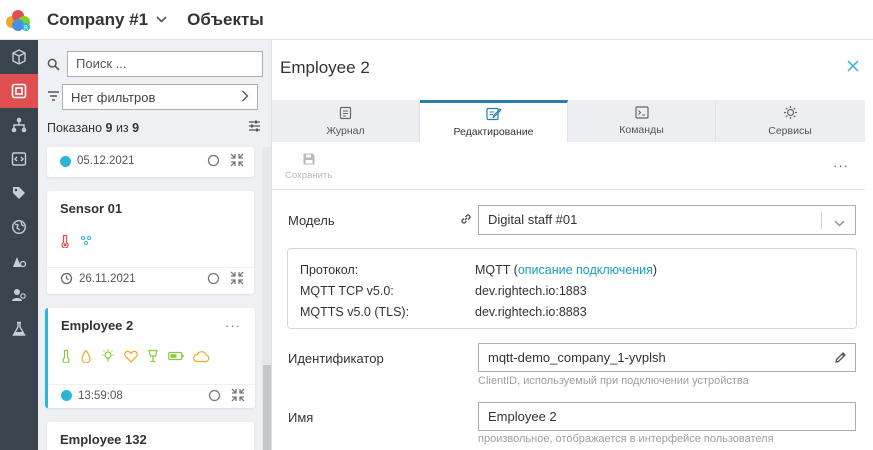 This screenshot has width=873, height=450. I want to click on nav-item-hierarchy, so click(19, 125).